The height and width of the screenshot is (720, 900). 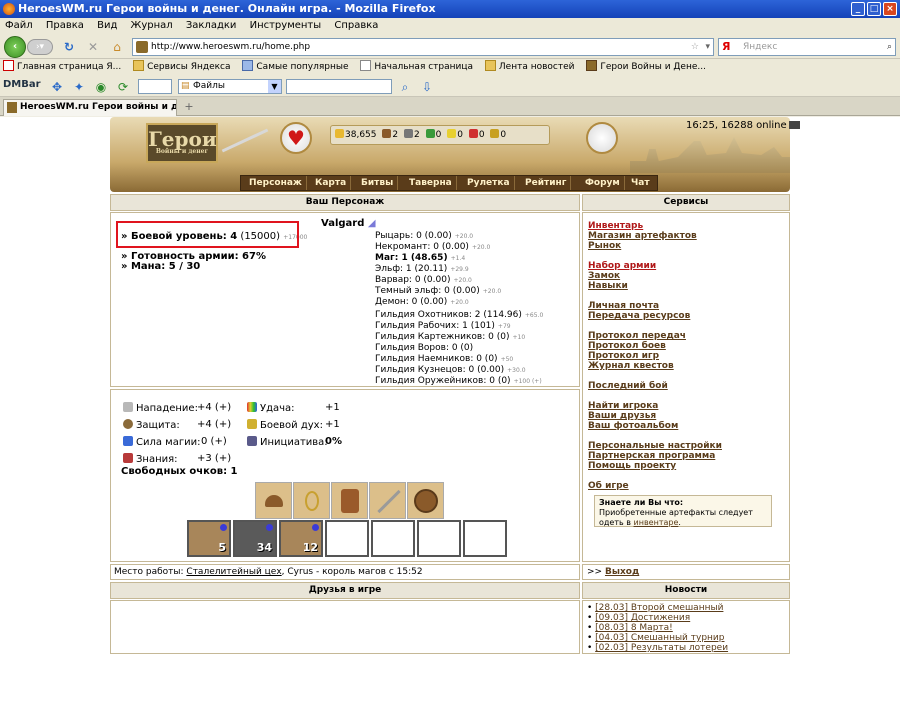 I want to click on news-item: • [02.03] Результаты лотереи, so click(x=688, y=648).